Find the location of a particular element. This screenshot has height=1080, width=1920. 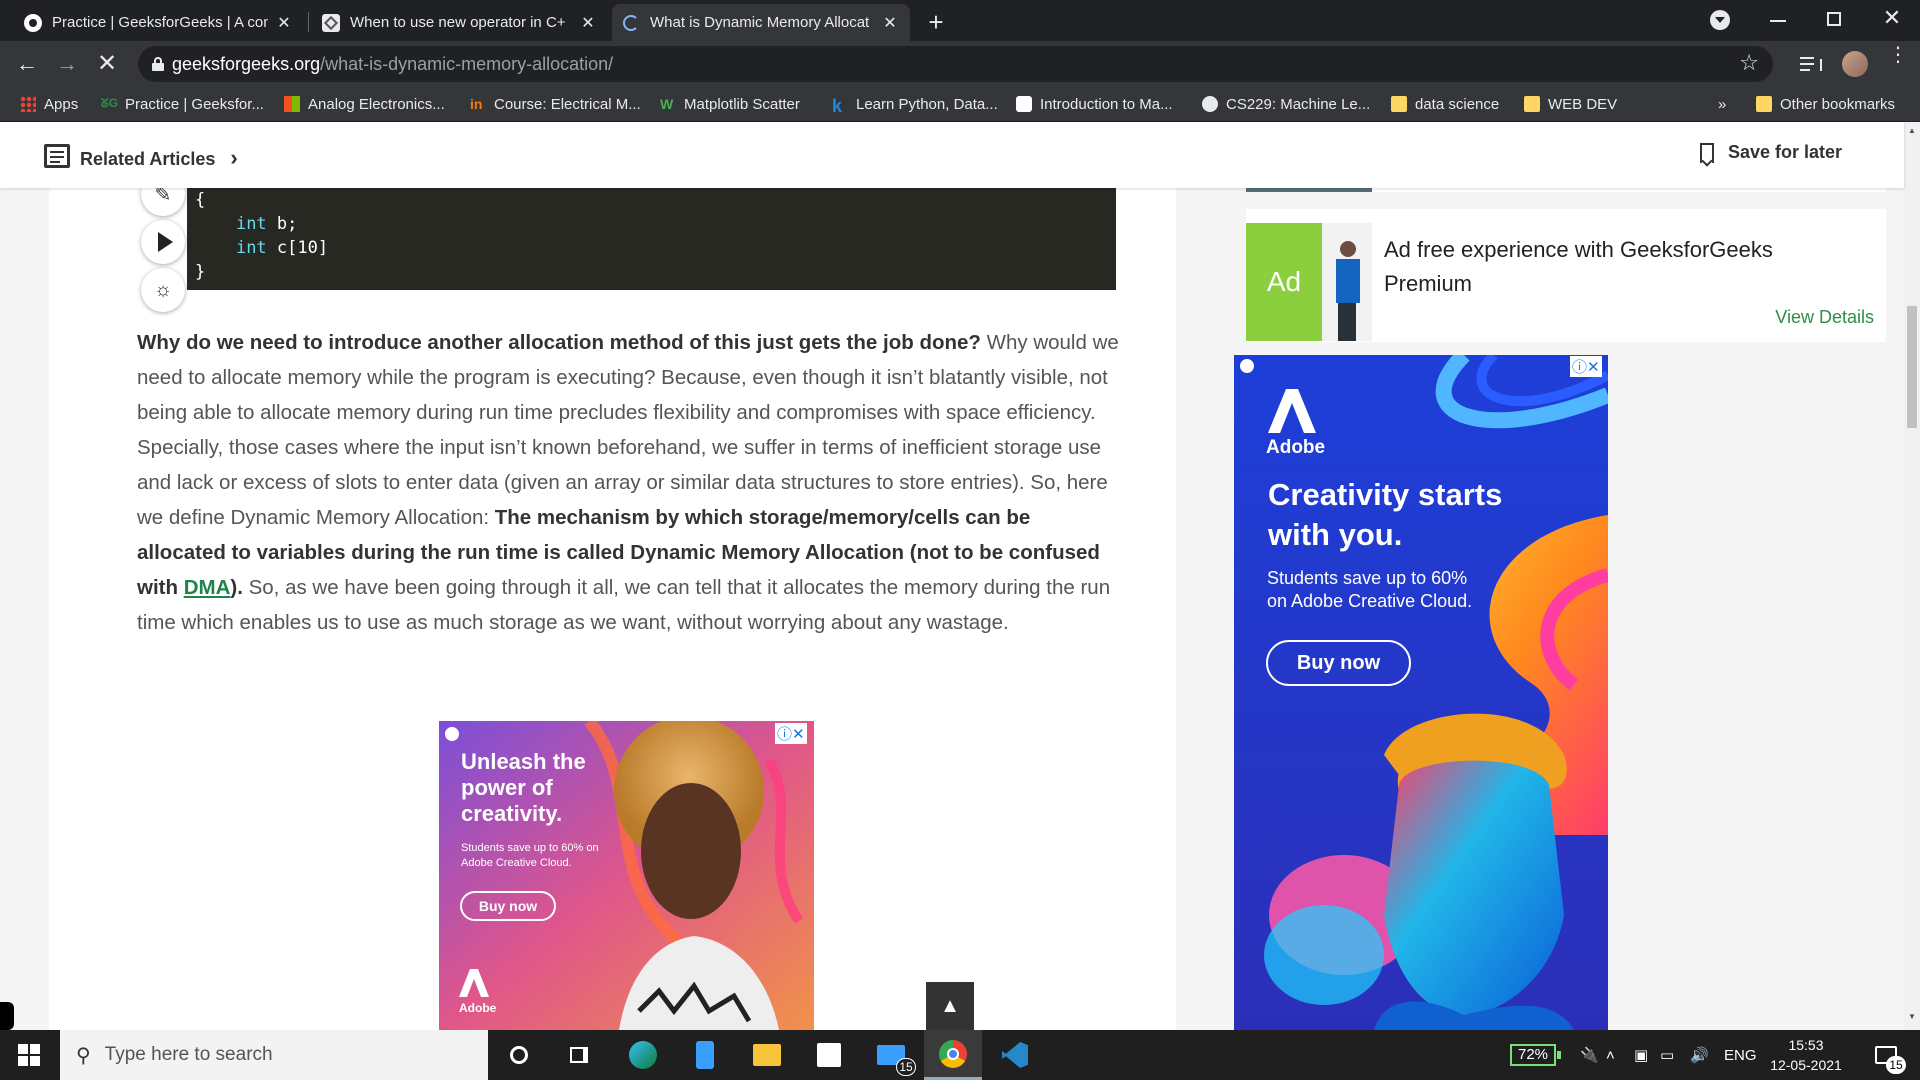

cortana-button is located at coordinates (519, 1055).